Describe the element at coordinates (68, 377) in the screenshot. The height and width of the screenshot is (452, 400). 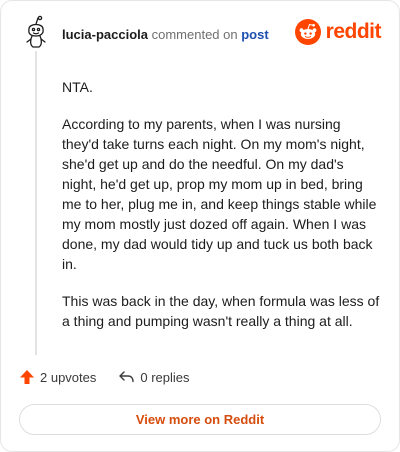
I see `upvote-count: 2 upvotes` at that location.